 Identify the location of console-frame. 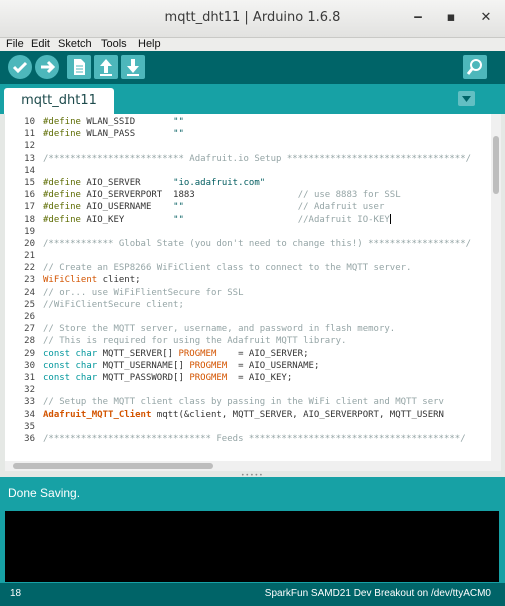
(252, 546).